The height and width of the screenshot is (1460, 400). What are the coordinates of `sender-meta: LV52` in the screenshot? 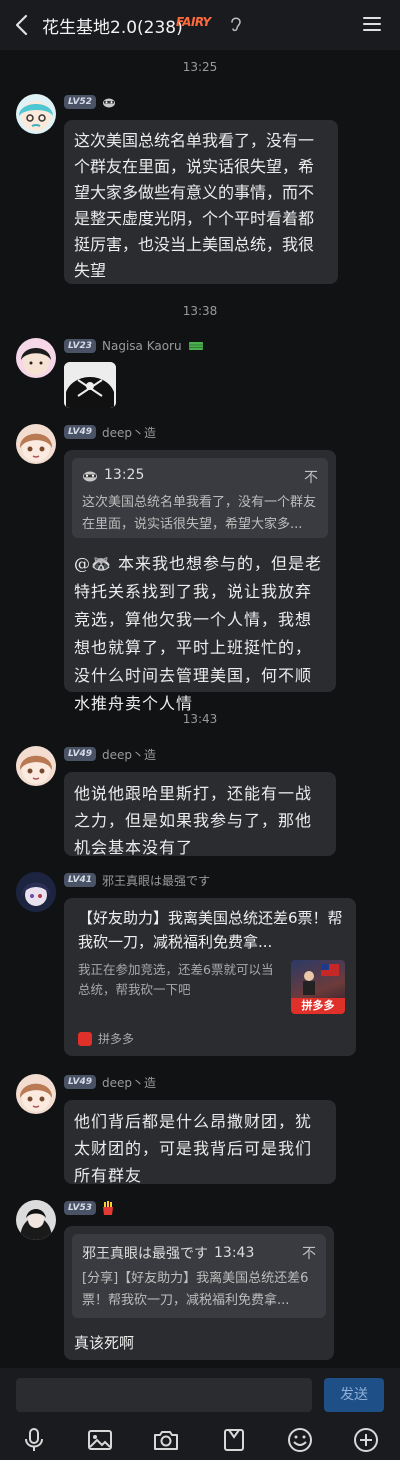 It's located at (90, 102).